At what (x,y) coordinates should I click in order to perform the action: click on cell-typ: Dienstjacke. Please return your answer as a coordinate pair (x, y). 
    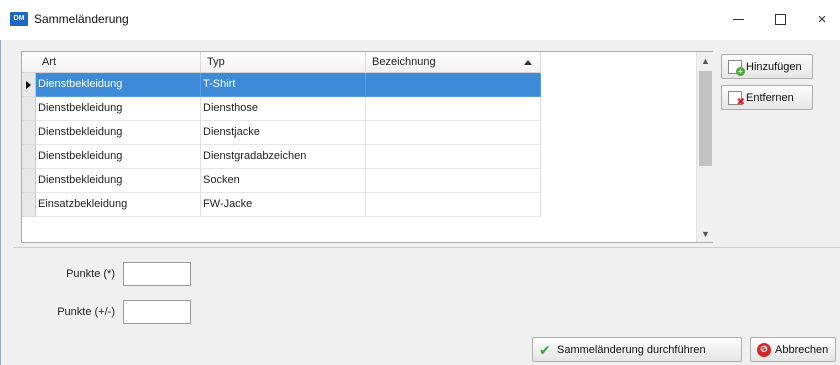
    Looking at the image, I should click on (283, 133).